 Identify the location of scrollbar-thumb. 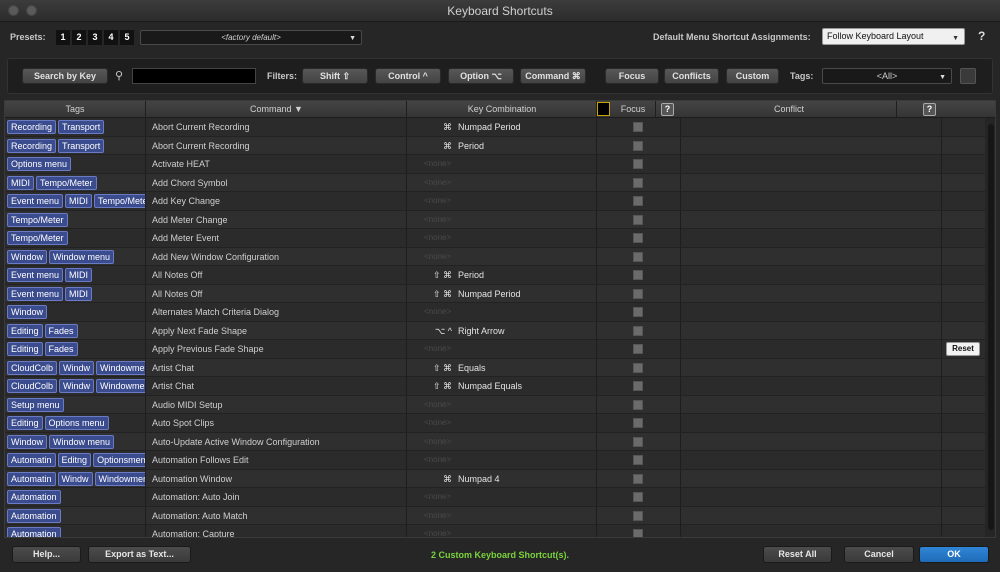
(991, 327).